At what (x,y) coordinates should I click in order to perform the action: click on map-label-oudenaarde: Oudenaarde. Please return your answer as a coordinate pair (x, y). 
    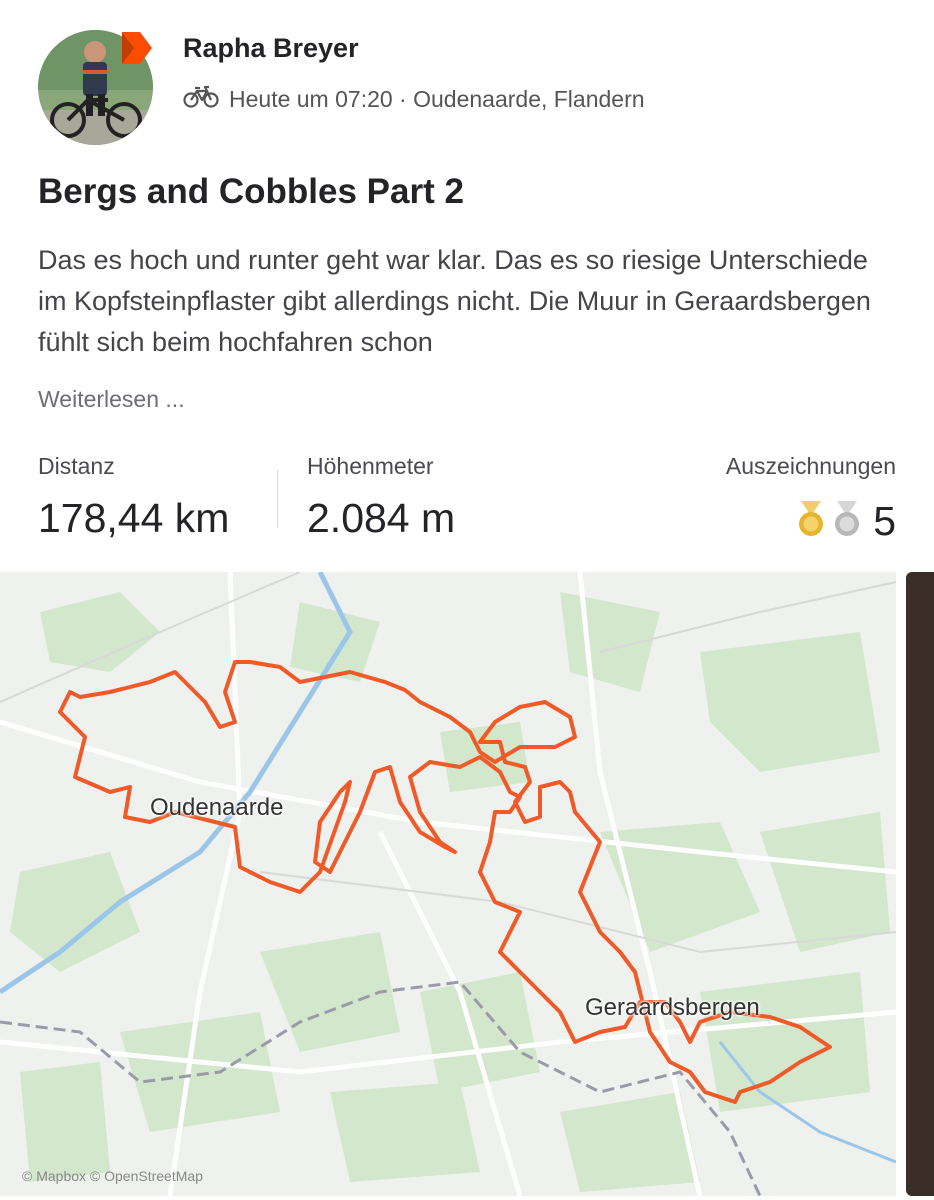
    Looking at the image, I should click on (217, 807).